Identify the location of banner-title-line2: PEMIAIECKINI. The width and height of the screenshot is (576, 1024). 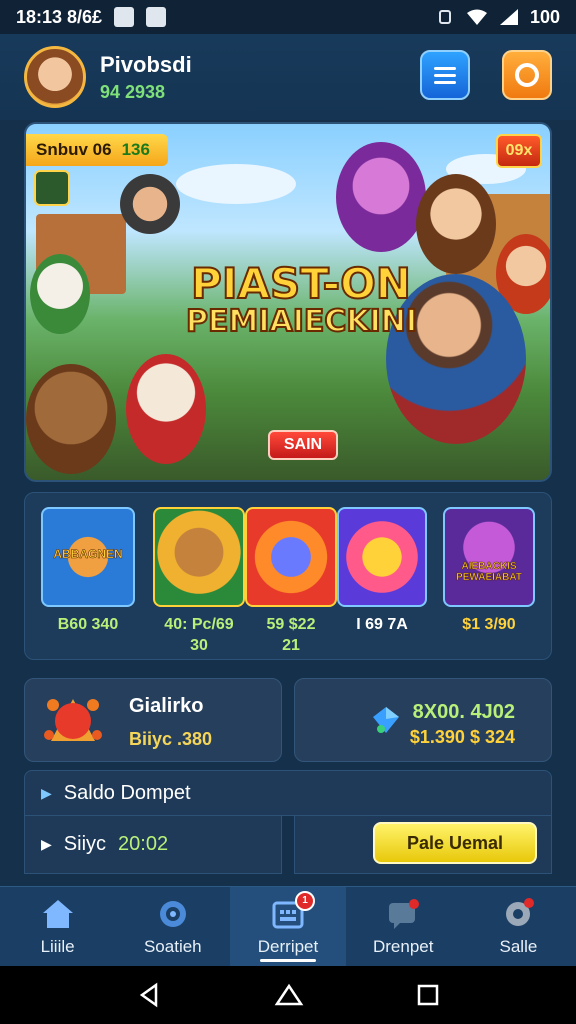
(301, 322).